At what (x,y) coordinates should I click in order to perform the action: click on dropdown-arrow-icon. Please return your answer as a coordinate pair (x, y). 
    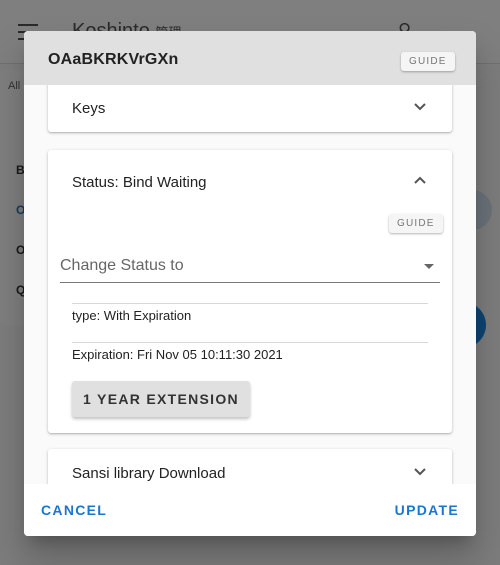
    Looking at the image, I should click on (429, 266).